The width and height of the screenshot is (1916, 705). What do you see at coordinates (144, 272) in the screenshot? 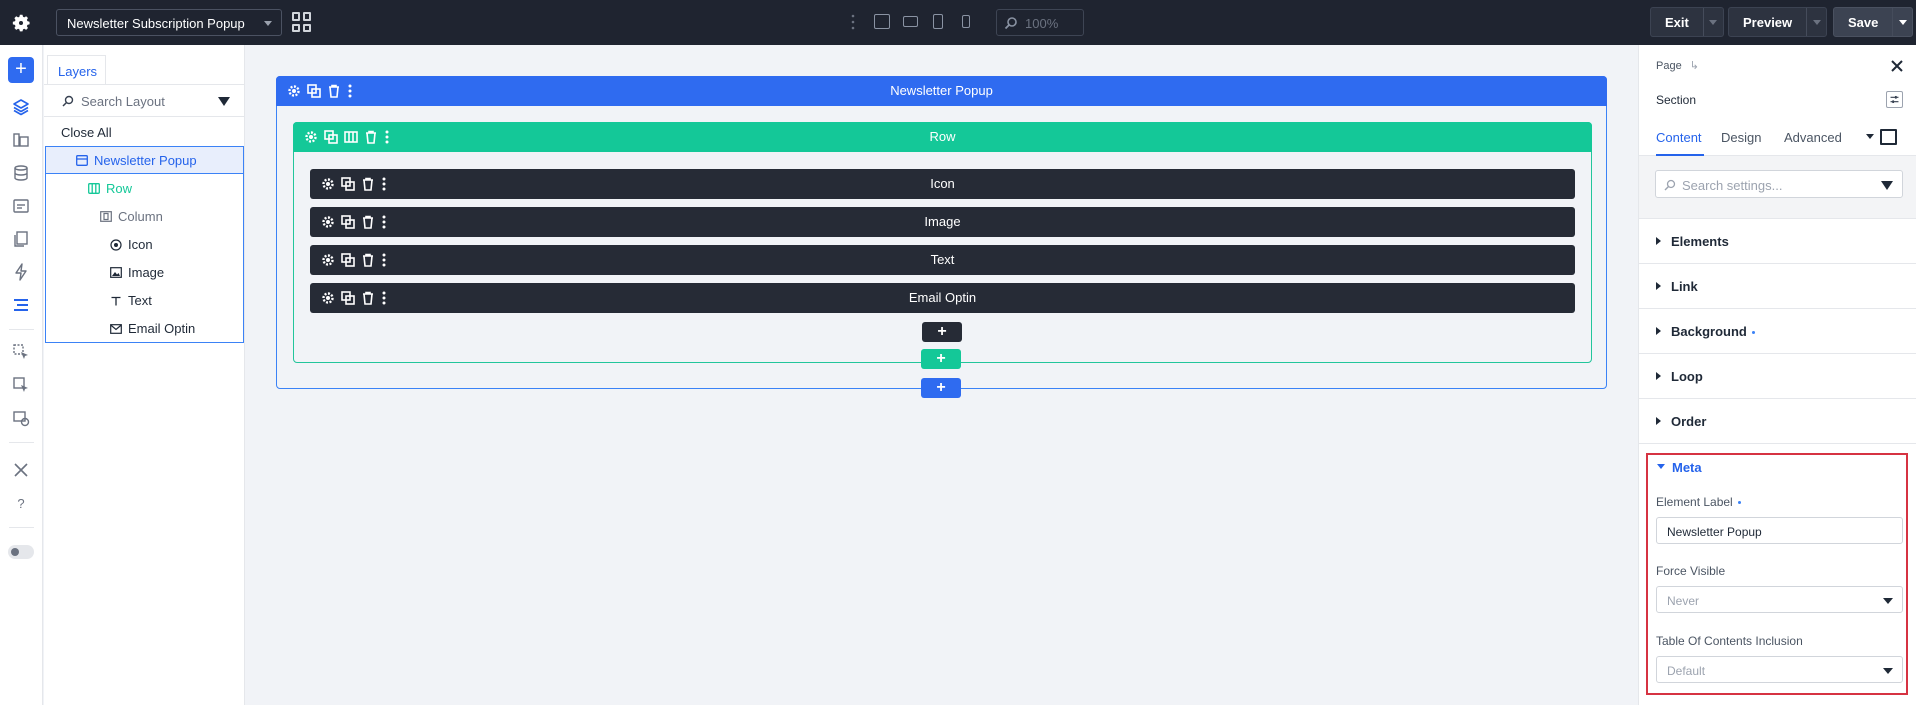
I see `layer-item-image: Image` at bounding box center [144, 272].